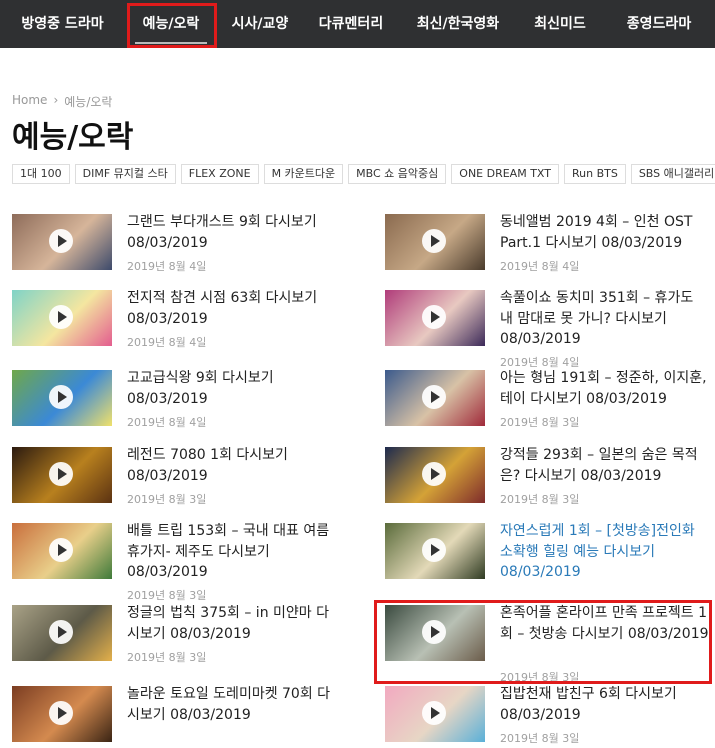 The image size is (715, 748). What do you see at coordinates (29, 101) in the screenshot?
I see `breadcrumb-home: Home` at bounding box center [29, 101].